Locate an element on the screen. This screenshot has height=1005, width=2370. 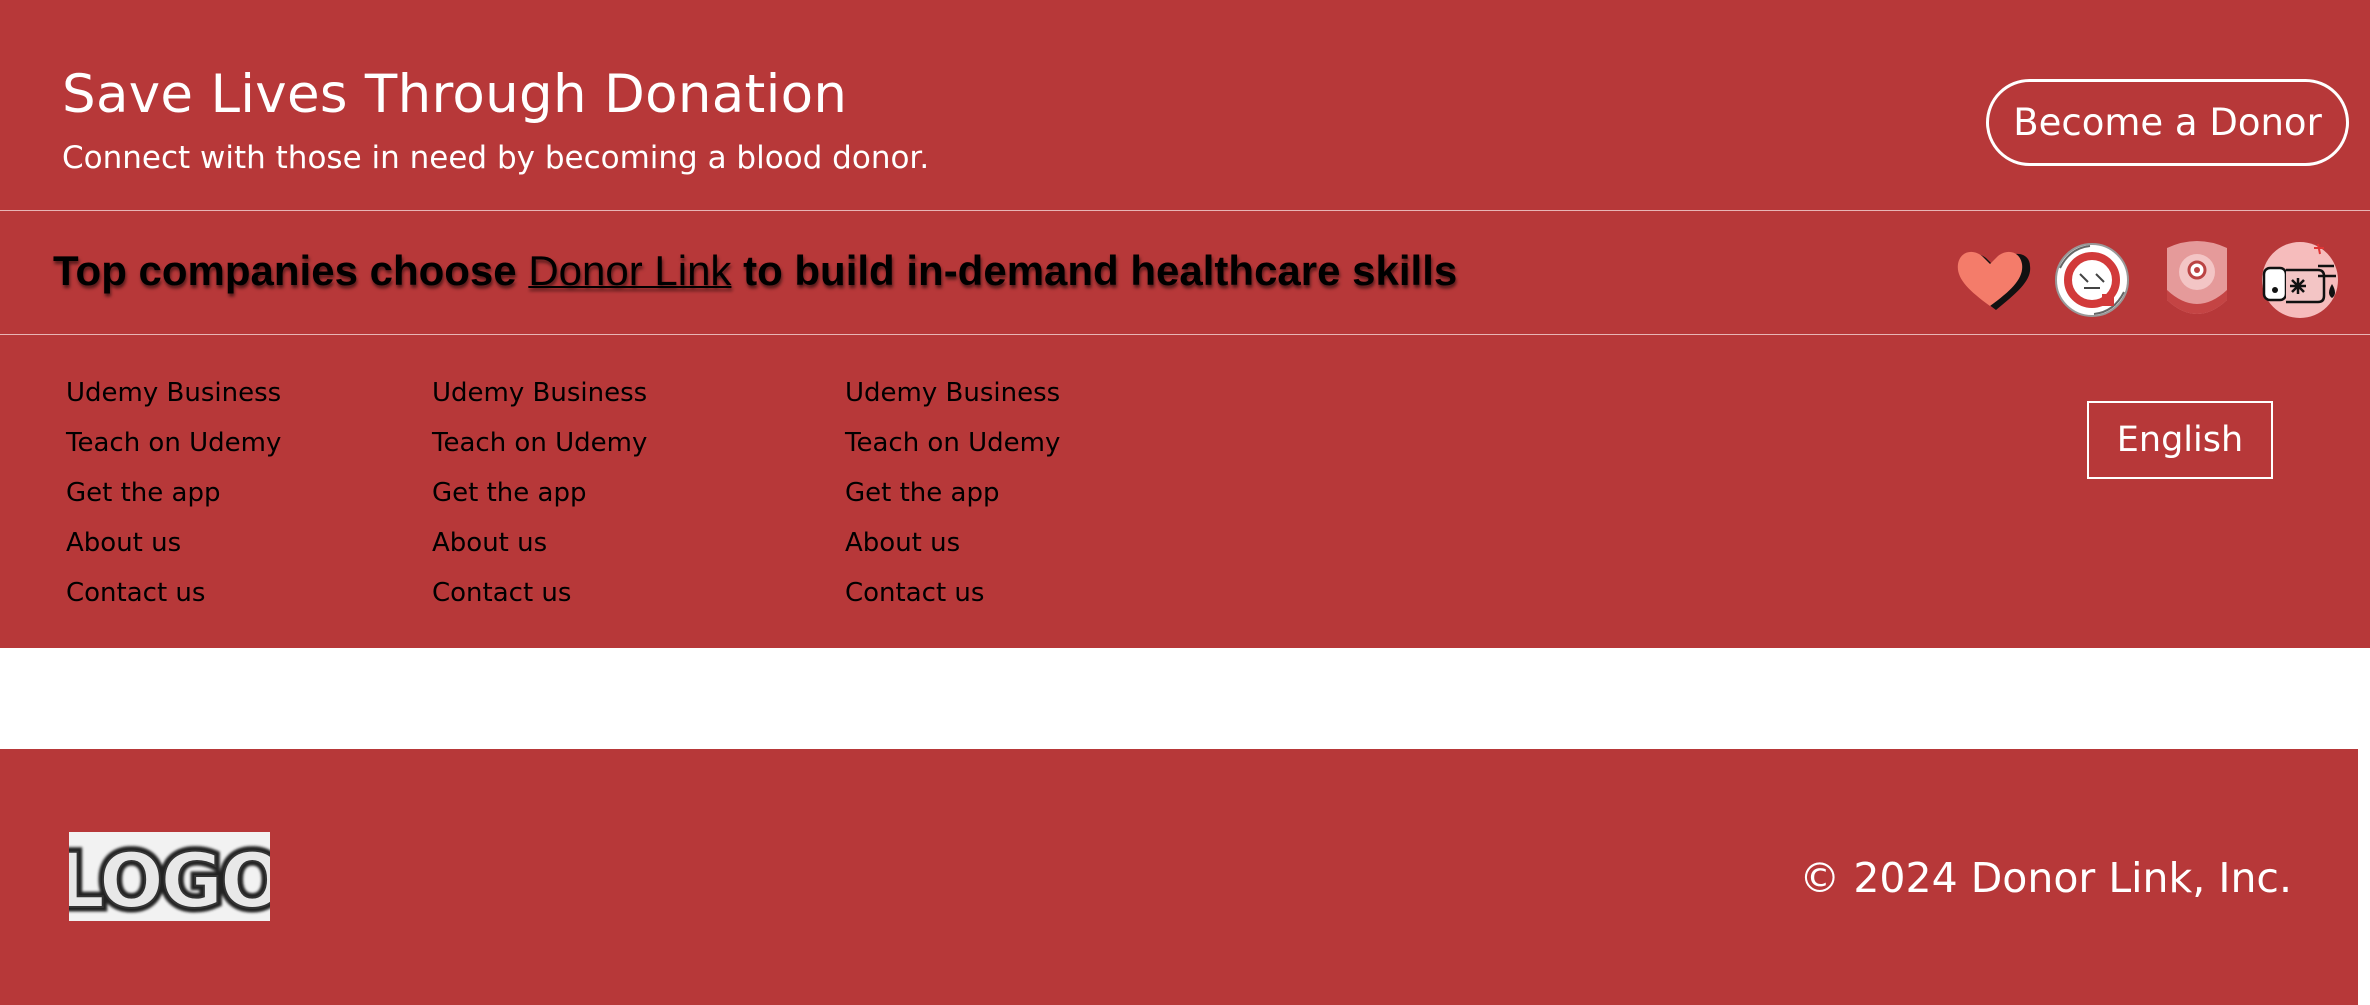
brand-link: Donor Link is located at coordinates (629, 270).